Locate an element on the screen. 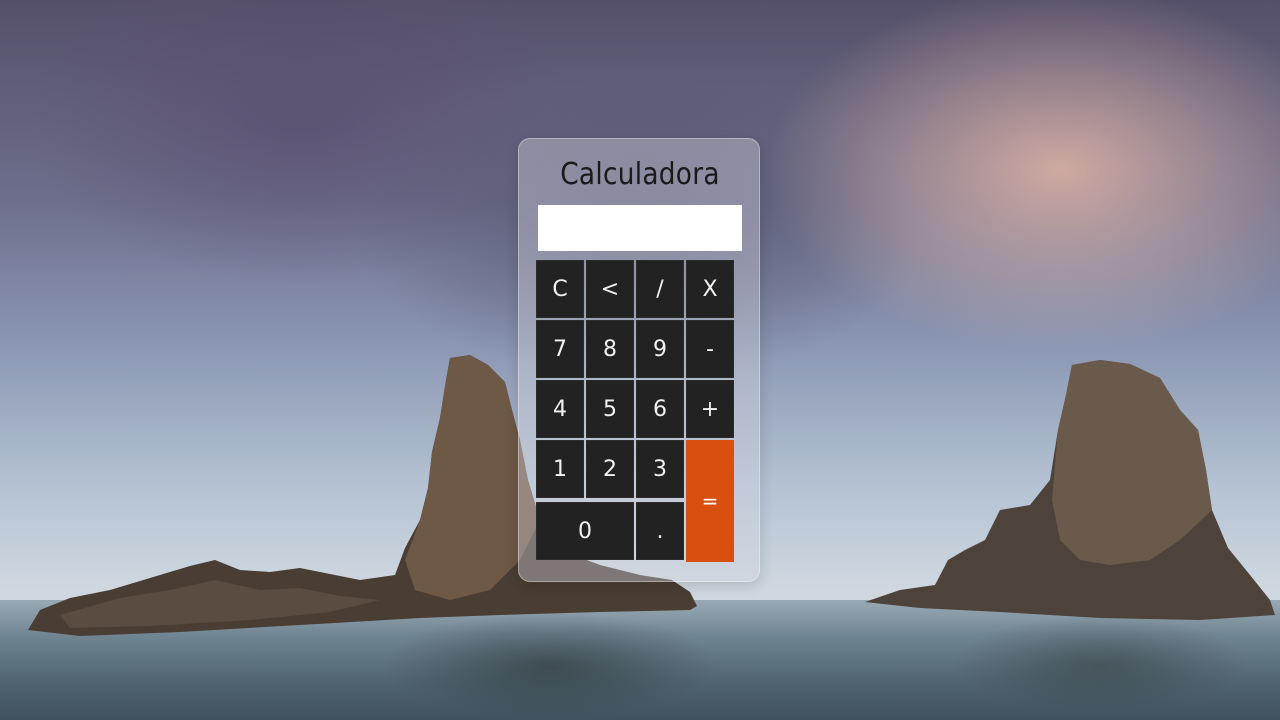  subtract-button: - is located at coordinates (710, 349).